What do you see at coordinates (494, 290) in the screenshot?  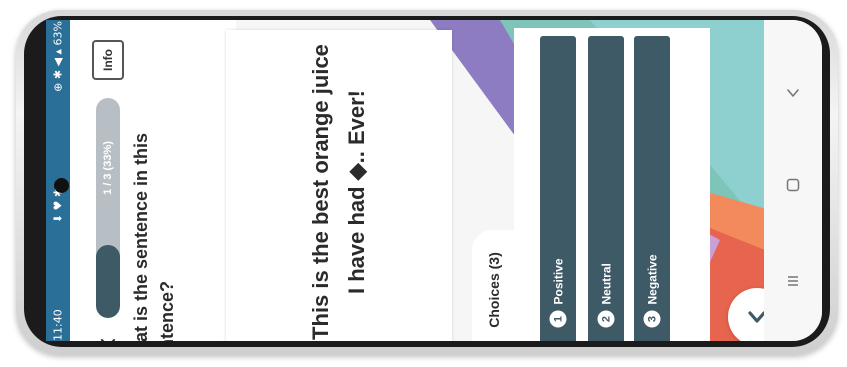 I see `choices-title: Choices (3)` at bounding box center [494, 290].